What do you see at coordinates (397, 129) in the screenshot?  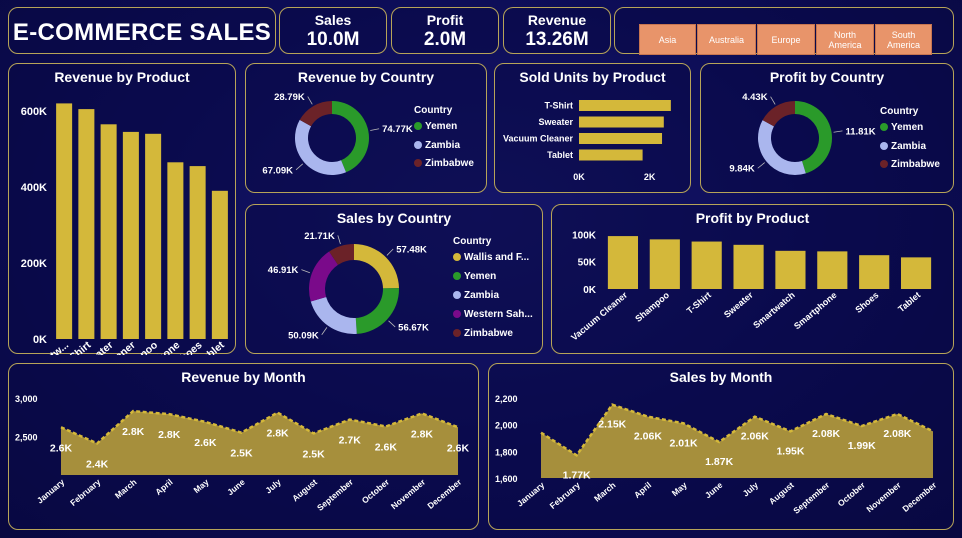 I see `data-label: 74.77K` at bounding box center [397, 129].